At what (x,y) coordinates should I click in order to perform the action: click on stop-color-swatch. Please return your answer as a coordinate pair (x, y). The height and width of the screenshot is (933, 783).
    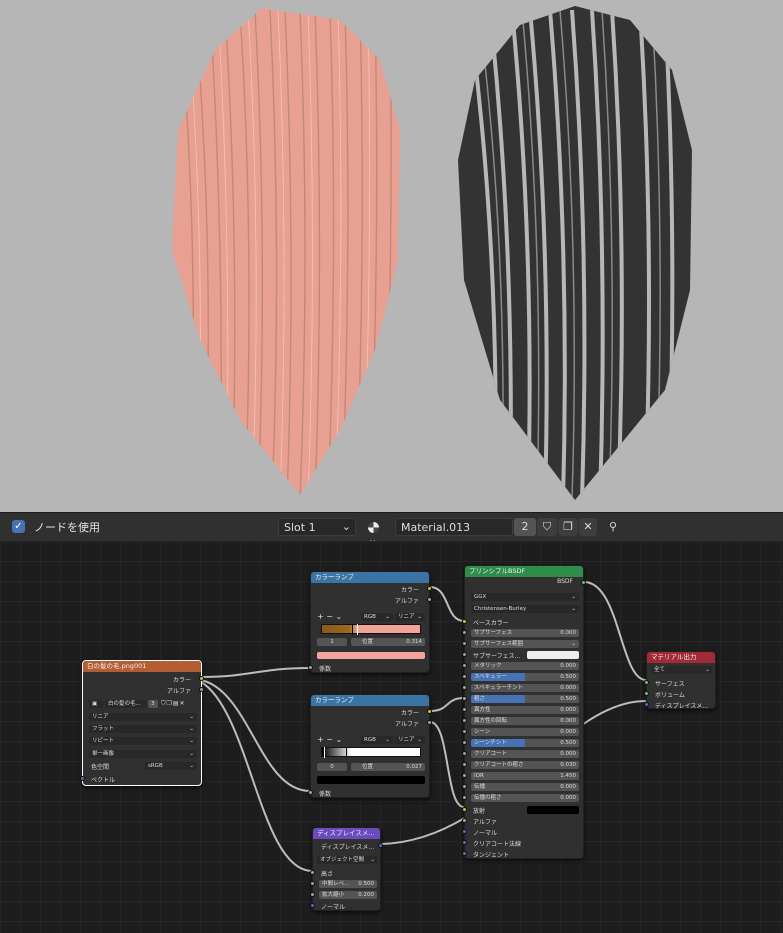
    Looking at the image, I should click on (371, 655).